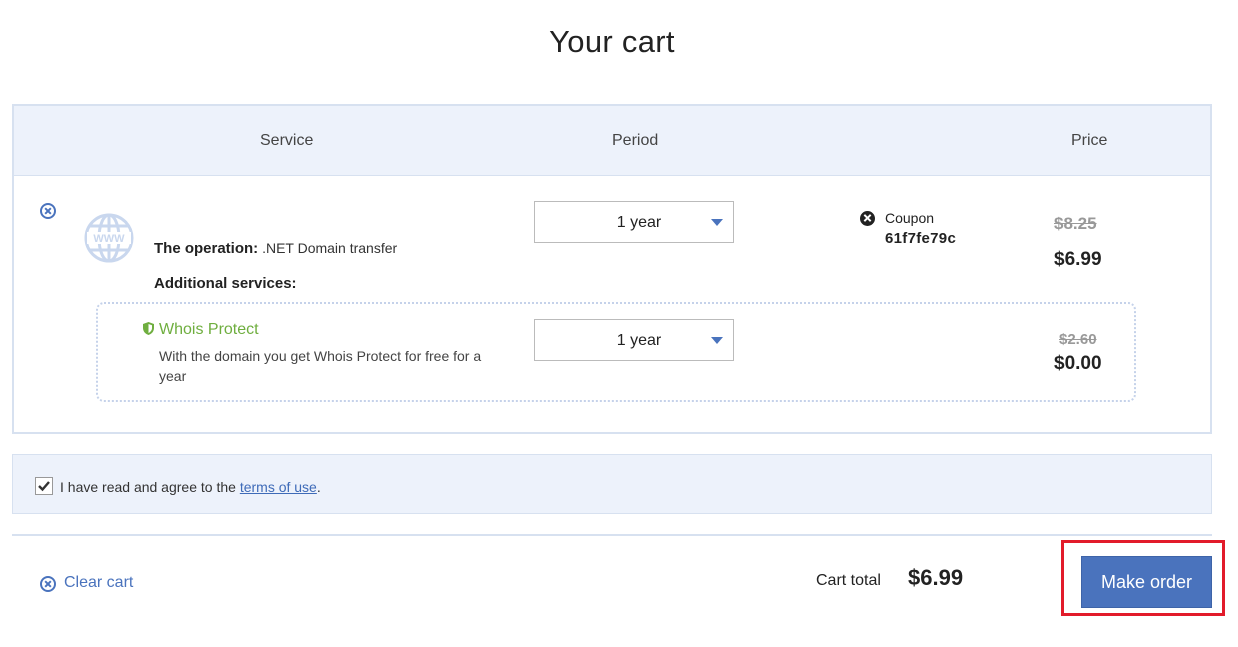 The width and height of the screenshot is (1238, 647). Describe the element at coordinates (318, 487) in the screenshot. I see `terms-suffix: .` at that location.